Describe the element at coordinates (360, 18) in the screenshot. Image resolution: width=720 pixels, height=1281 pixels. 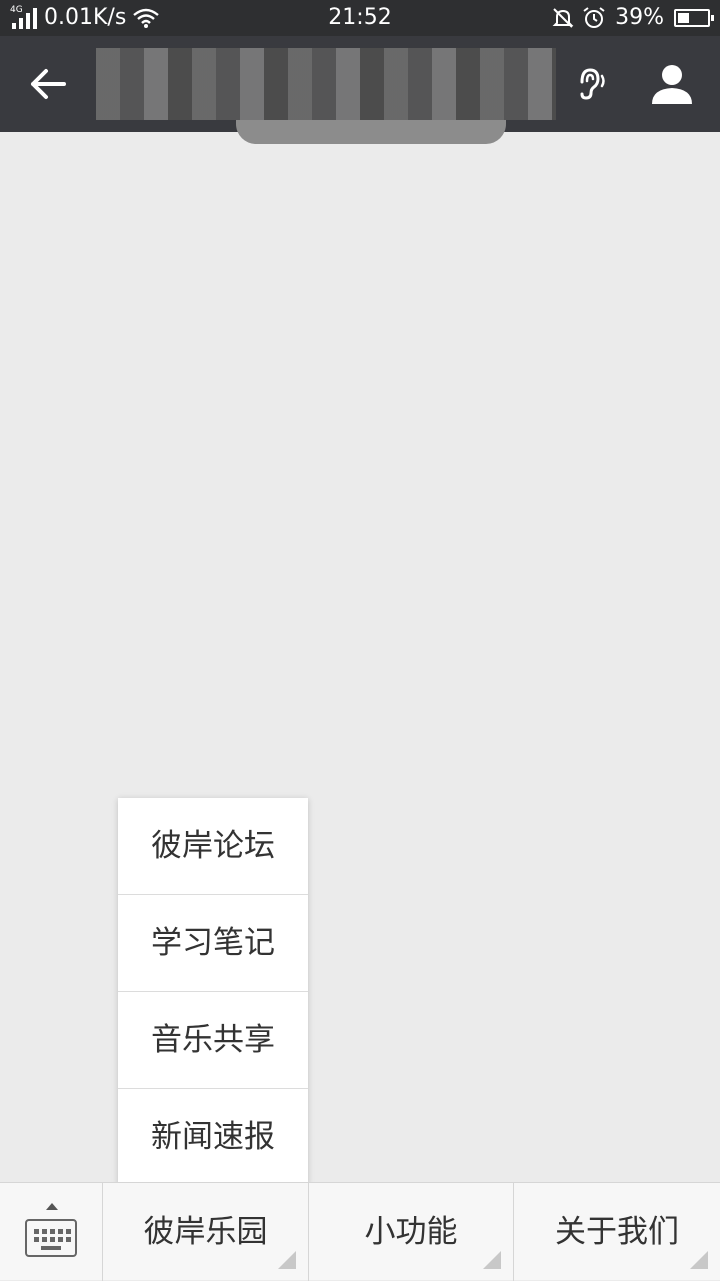
I see `status-bar: 4G 0.01K/s 21:52 39%` at that location.